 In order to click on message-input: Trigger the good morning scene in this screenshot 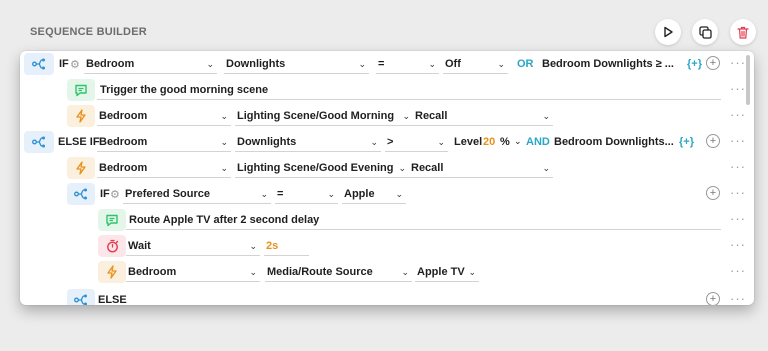, I will do `click(409, 90)`.